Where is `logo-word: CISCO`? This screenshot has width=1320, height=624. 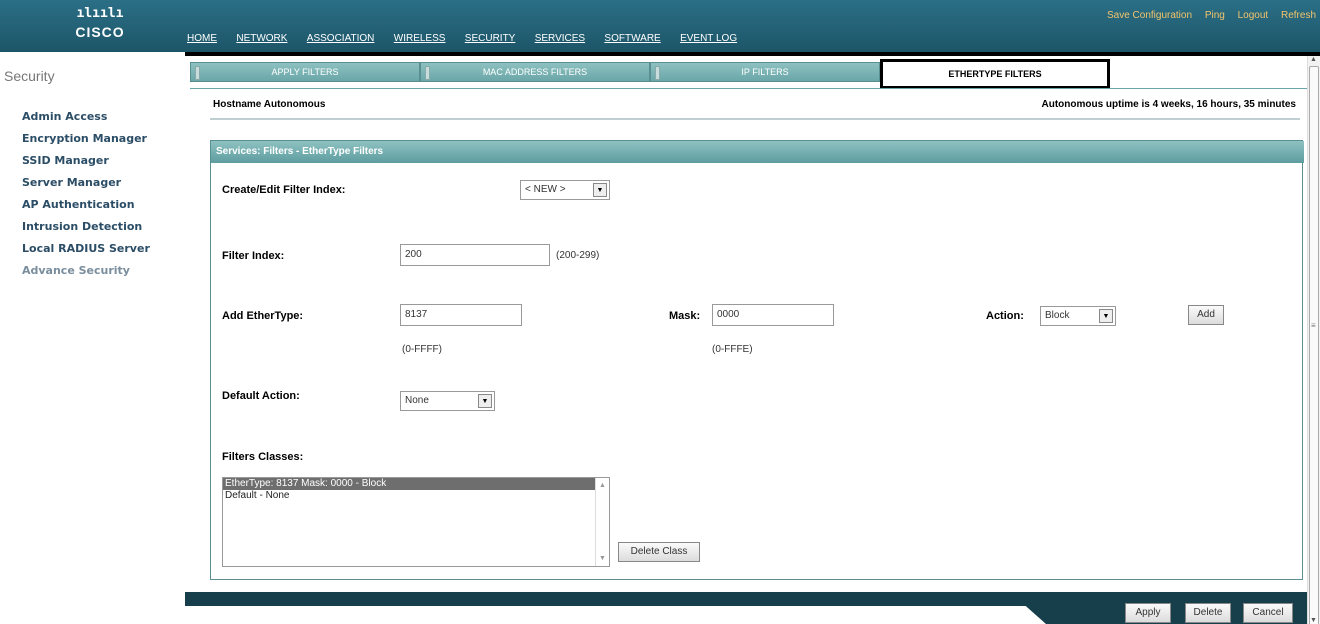
logo-word: CISCO is located at coordinates (100, 32).